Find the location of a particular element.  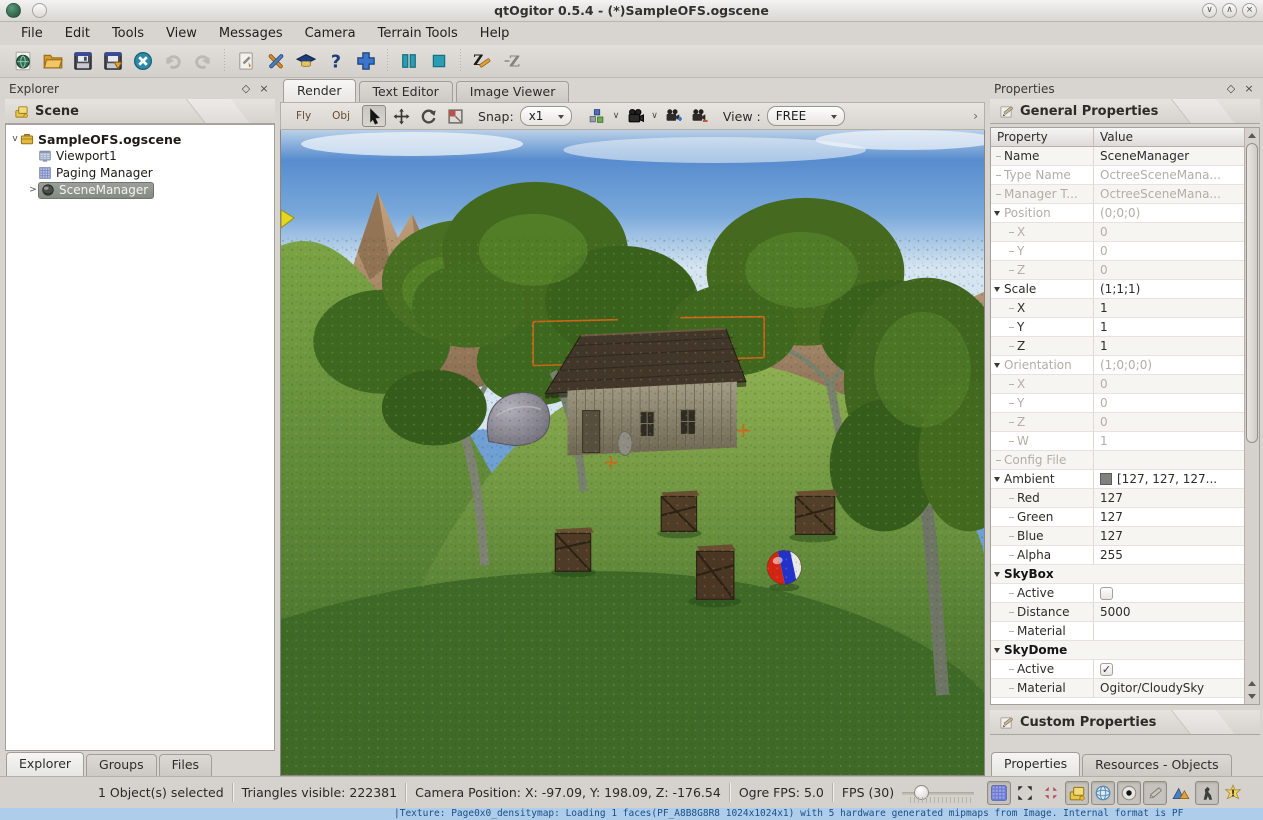

scale-tool is located at coordinates (455, 116).